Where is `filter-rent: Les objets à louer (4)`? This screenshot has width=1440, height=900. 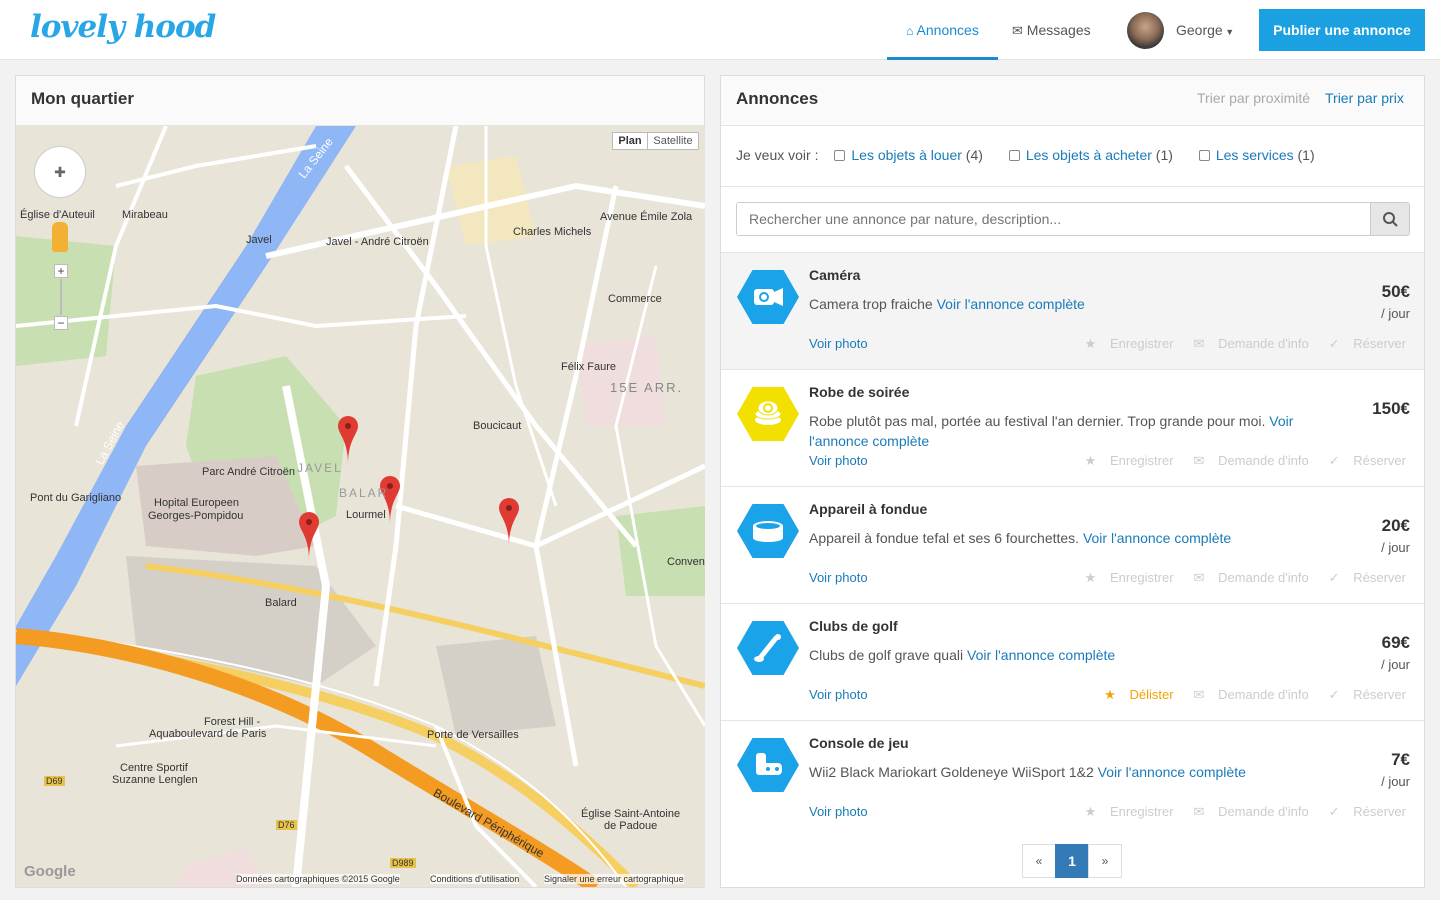
filter-rent: Les objets à louer (4) is located at coordinates (908, 155).